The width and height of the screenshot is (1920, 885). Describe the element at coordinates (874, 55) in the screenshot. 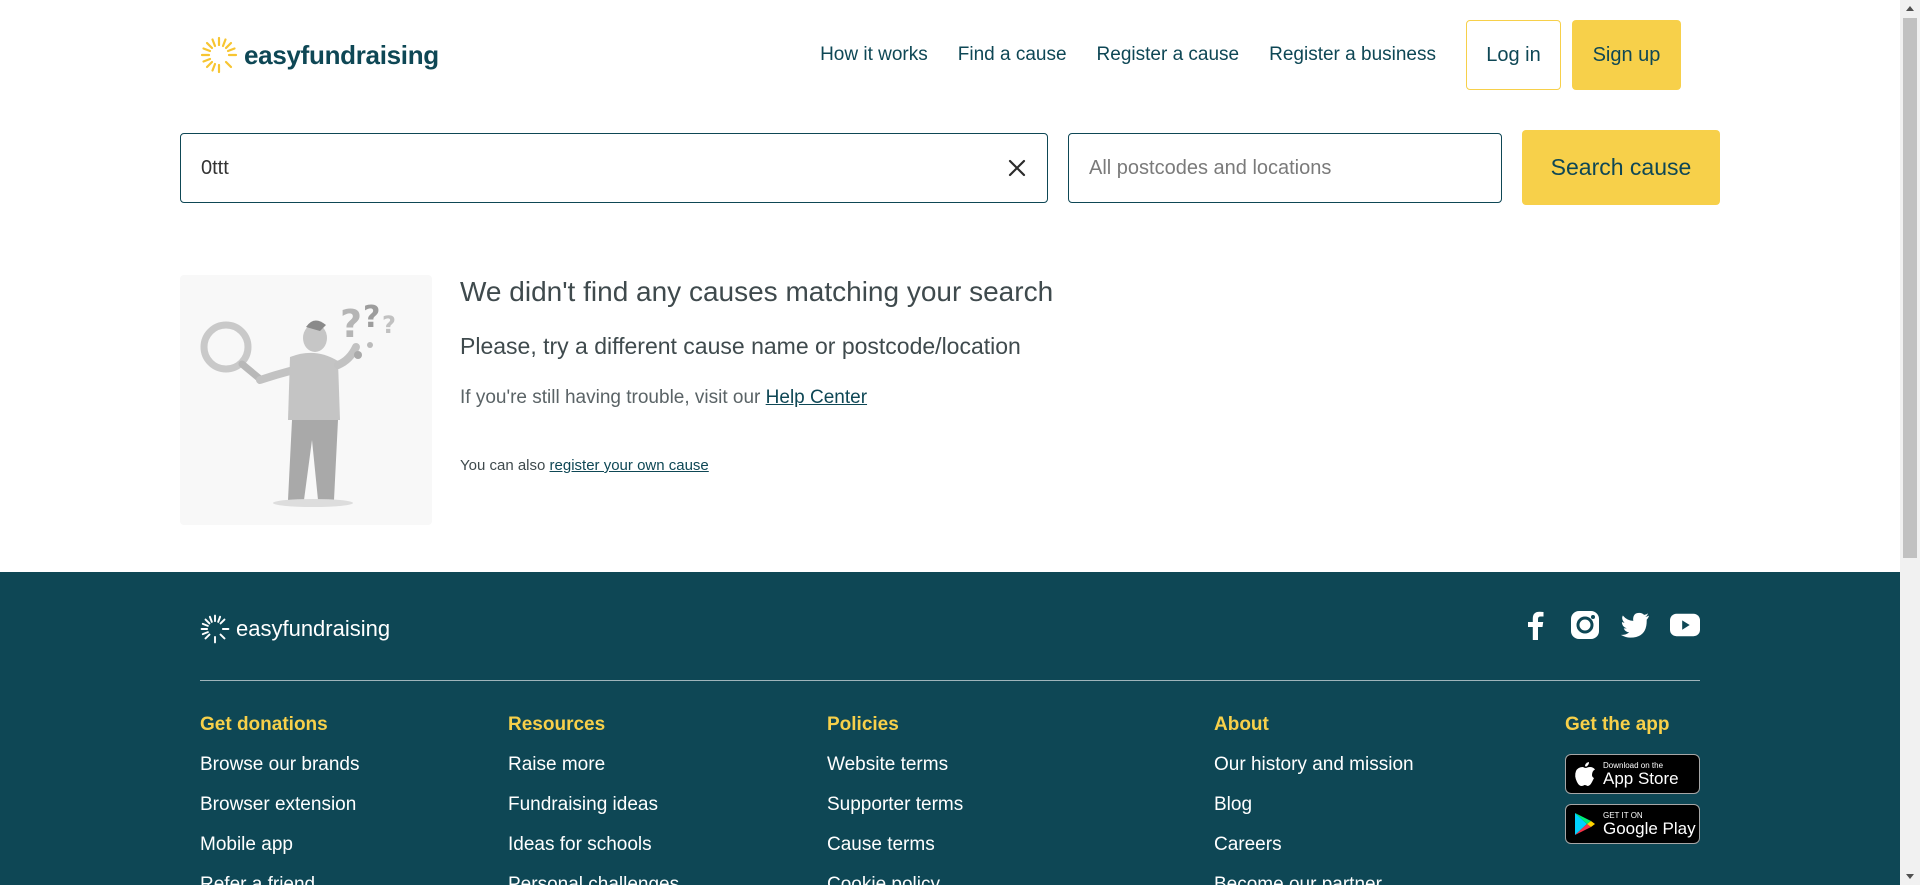

I see `nav-how-it-works: How it works` at that location.